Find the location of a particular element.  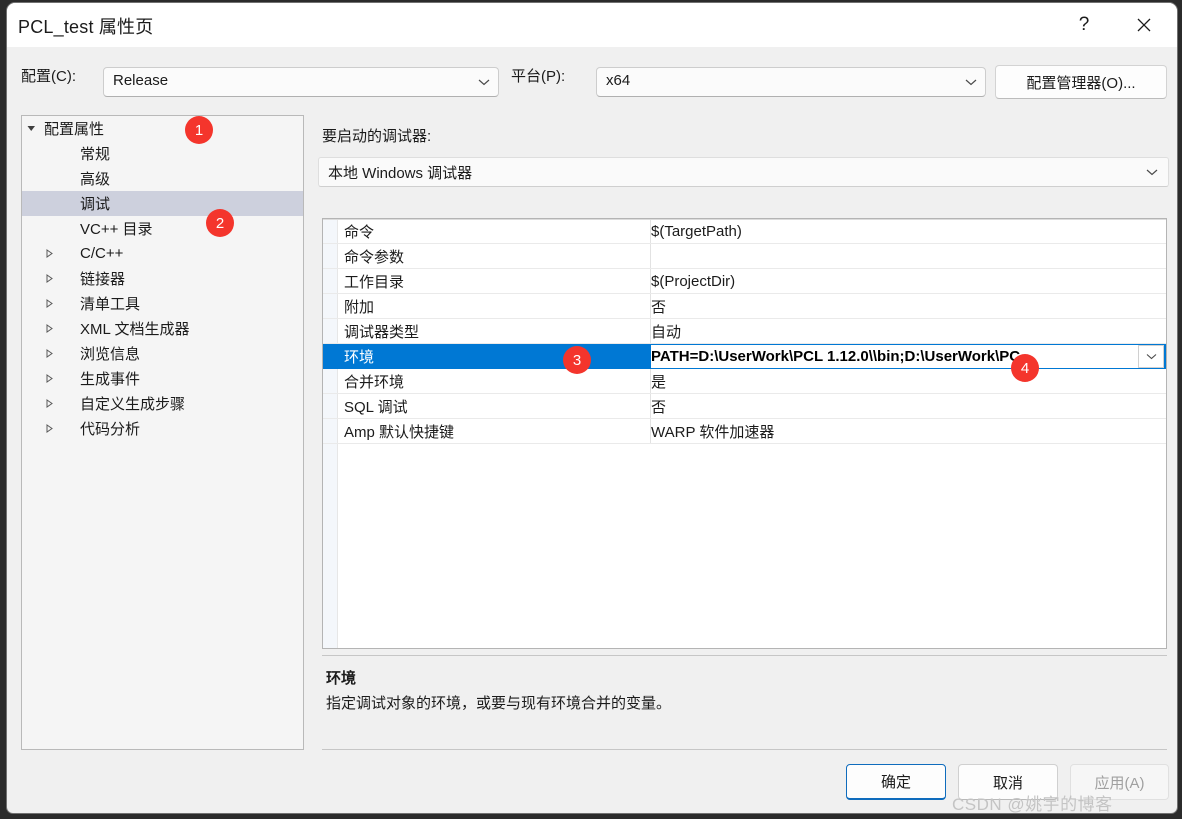

property-name: 调试器类型 is located at coordinates (382, 332).